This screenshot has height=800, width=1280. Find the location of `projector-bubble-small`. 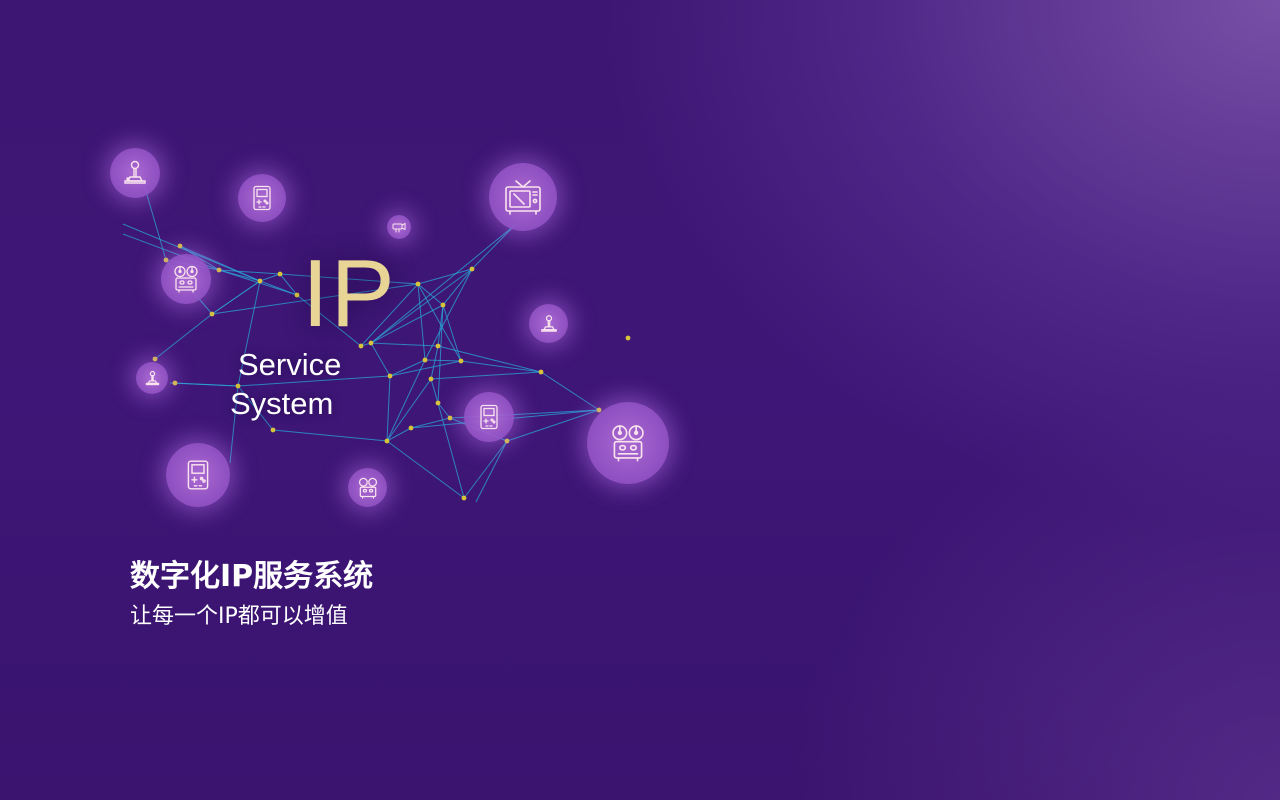

projector-bubble-small is located at coordinates (399, 227).